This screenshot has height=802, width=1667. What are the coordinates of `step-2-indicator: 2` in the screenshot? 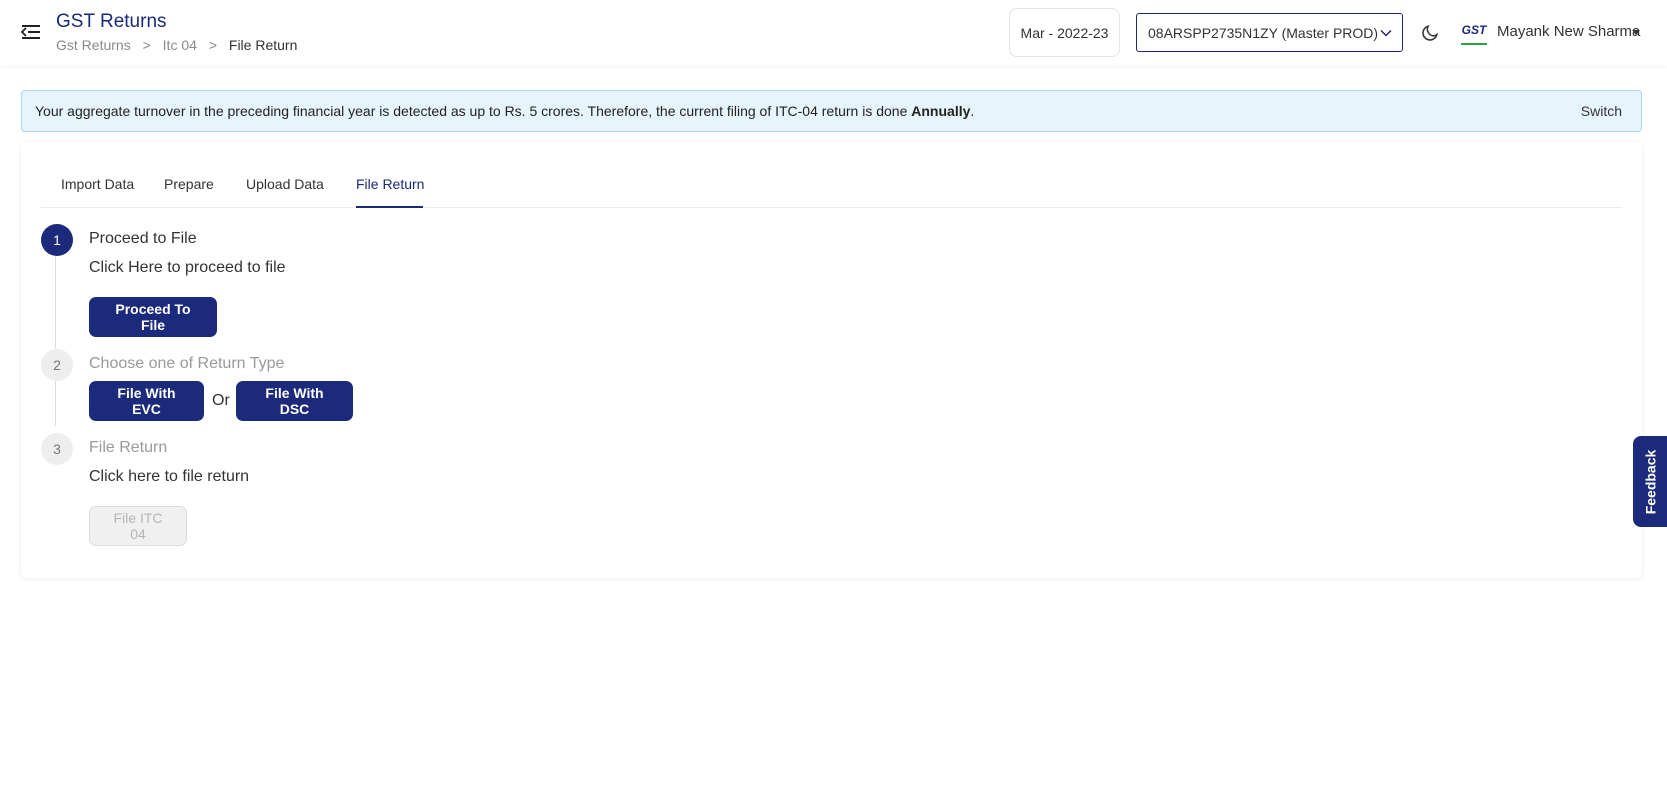 It's located at (57, 365).